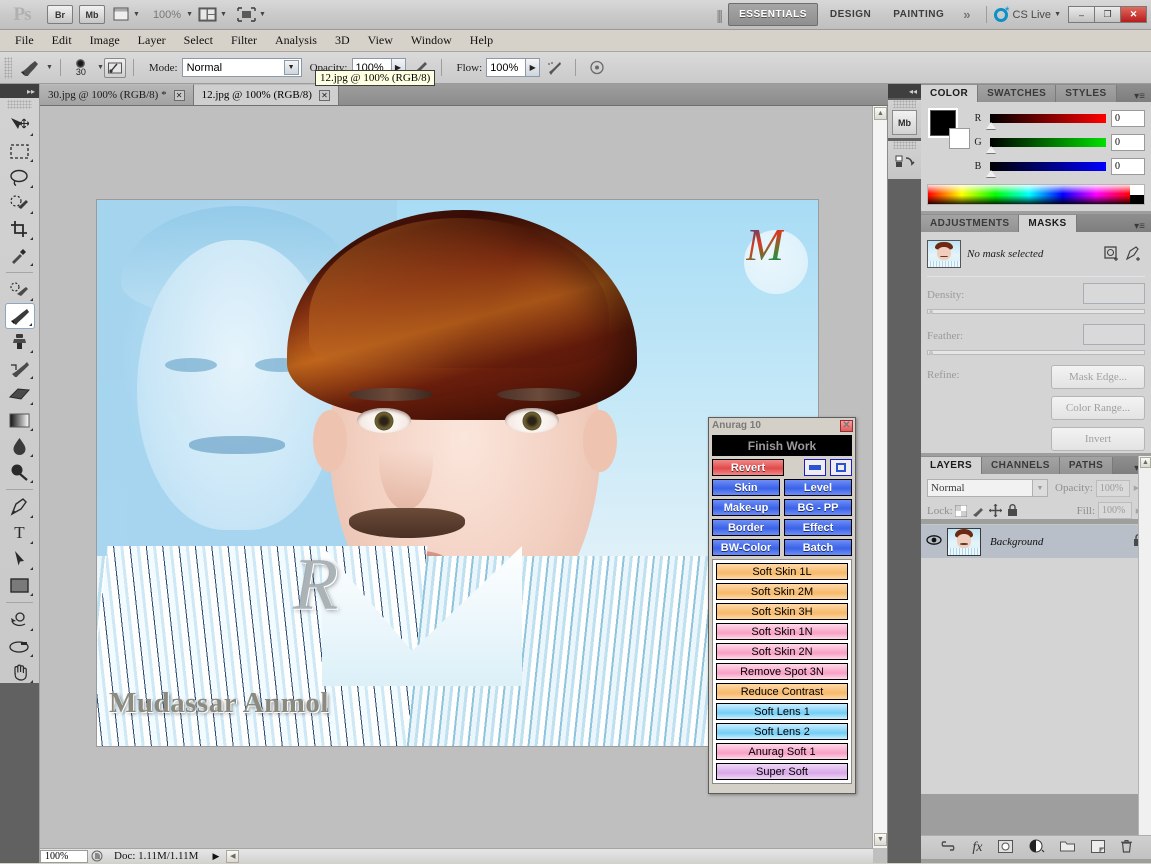 Image resolution: width=1151 pixels, height=864 pixels. I want to click on view-extras-button: ▼, so click(126, 15).